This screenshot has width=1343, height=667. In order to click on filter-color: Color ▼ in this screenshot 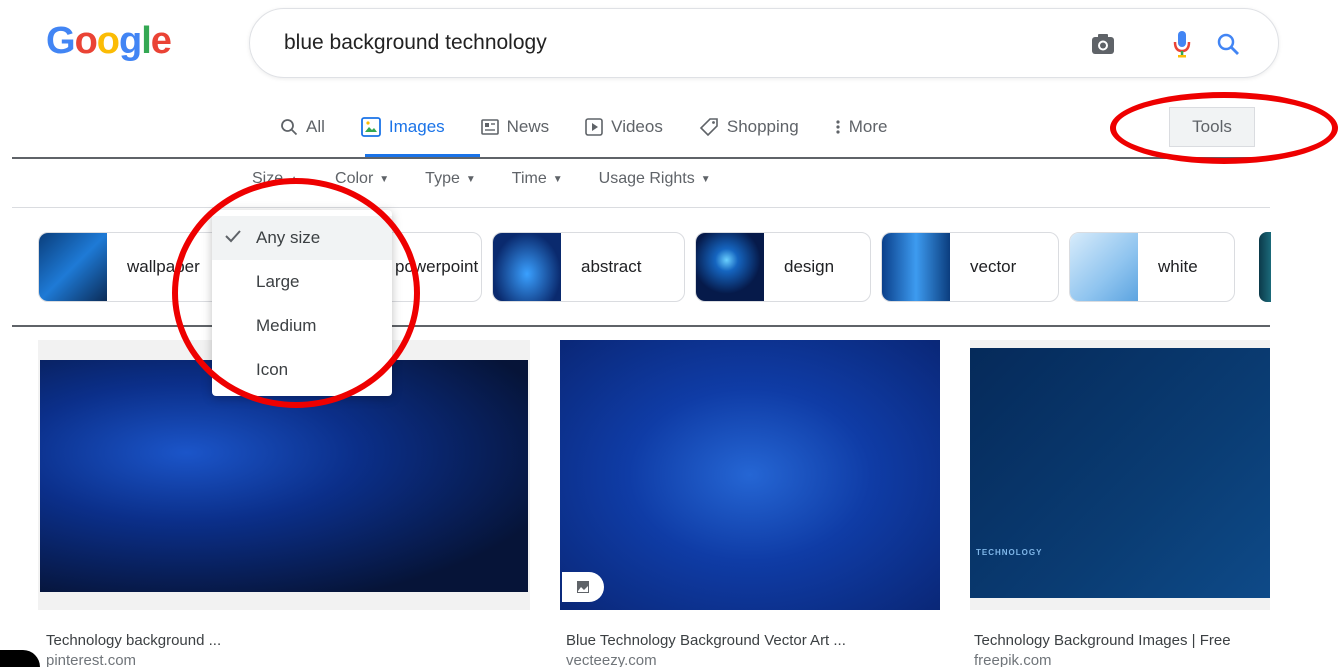, I will do `click(362, 179)`.